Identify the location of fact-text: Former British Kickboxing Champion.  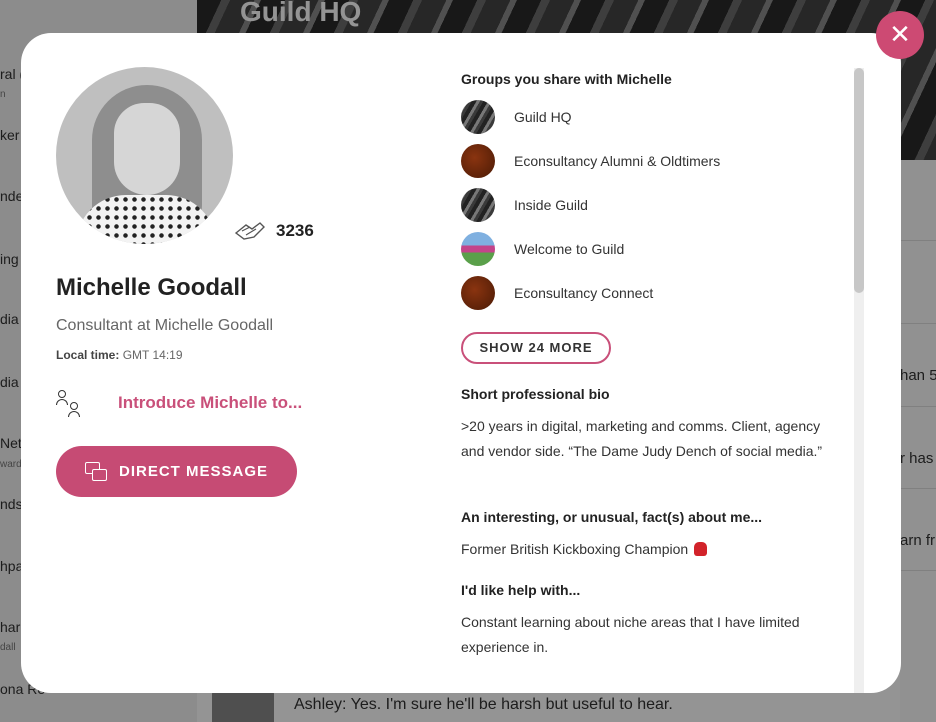
(651, 549).